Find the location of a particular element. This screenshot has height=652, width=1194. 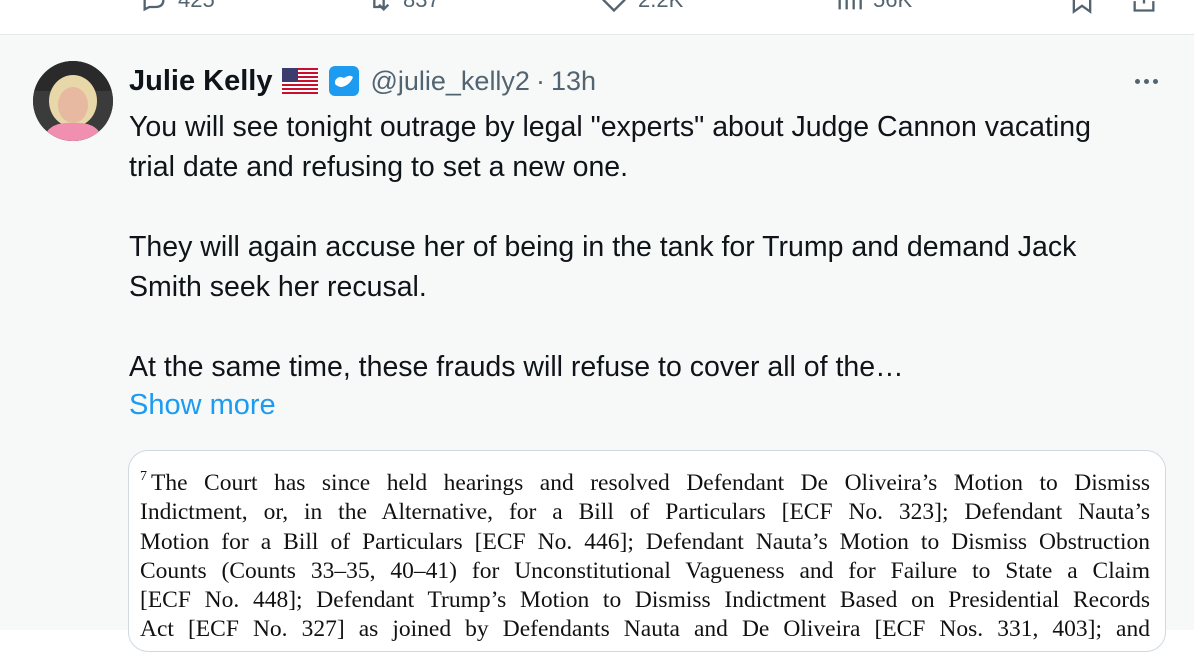

like-action: 2.2K is located at coordinates (641, 7).